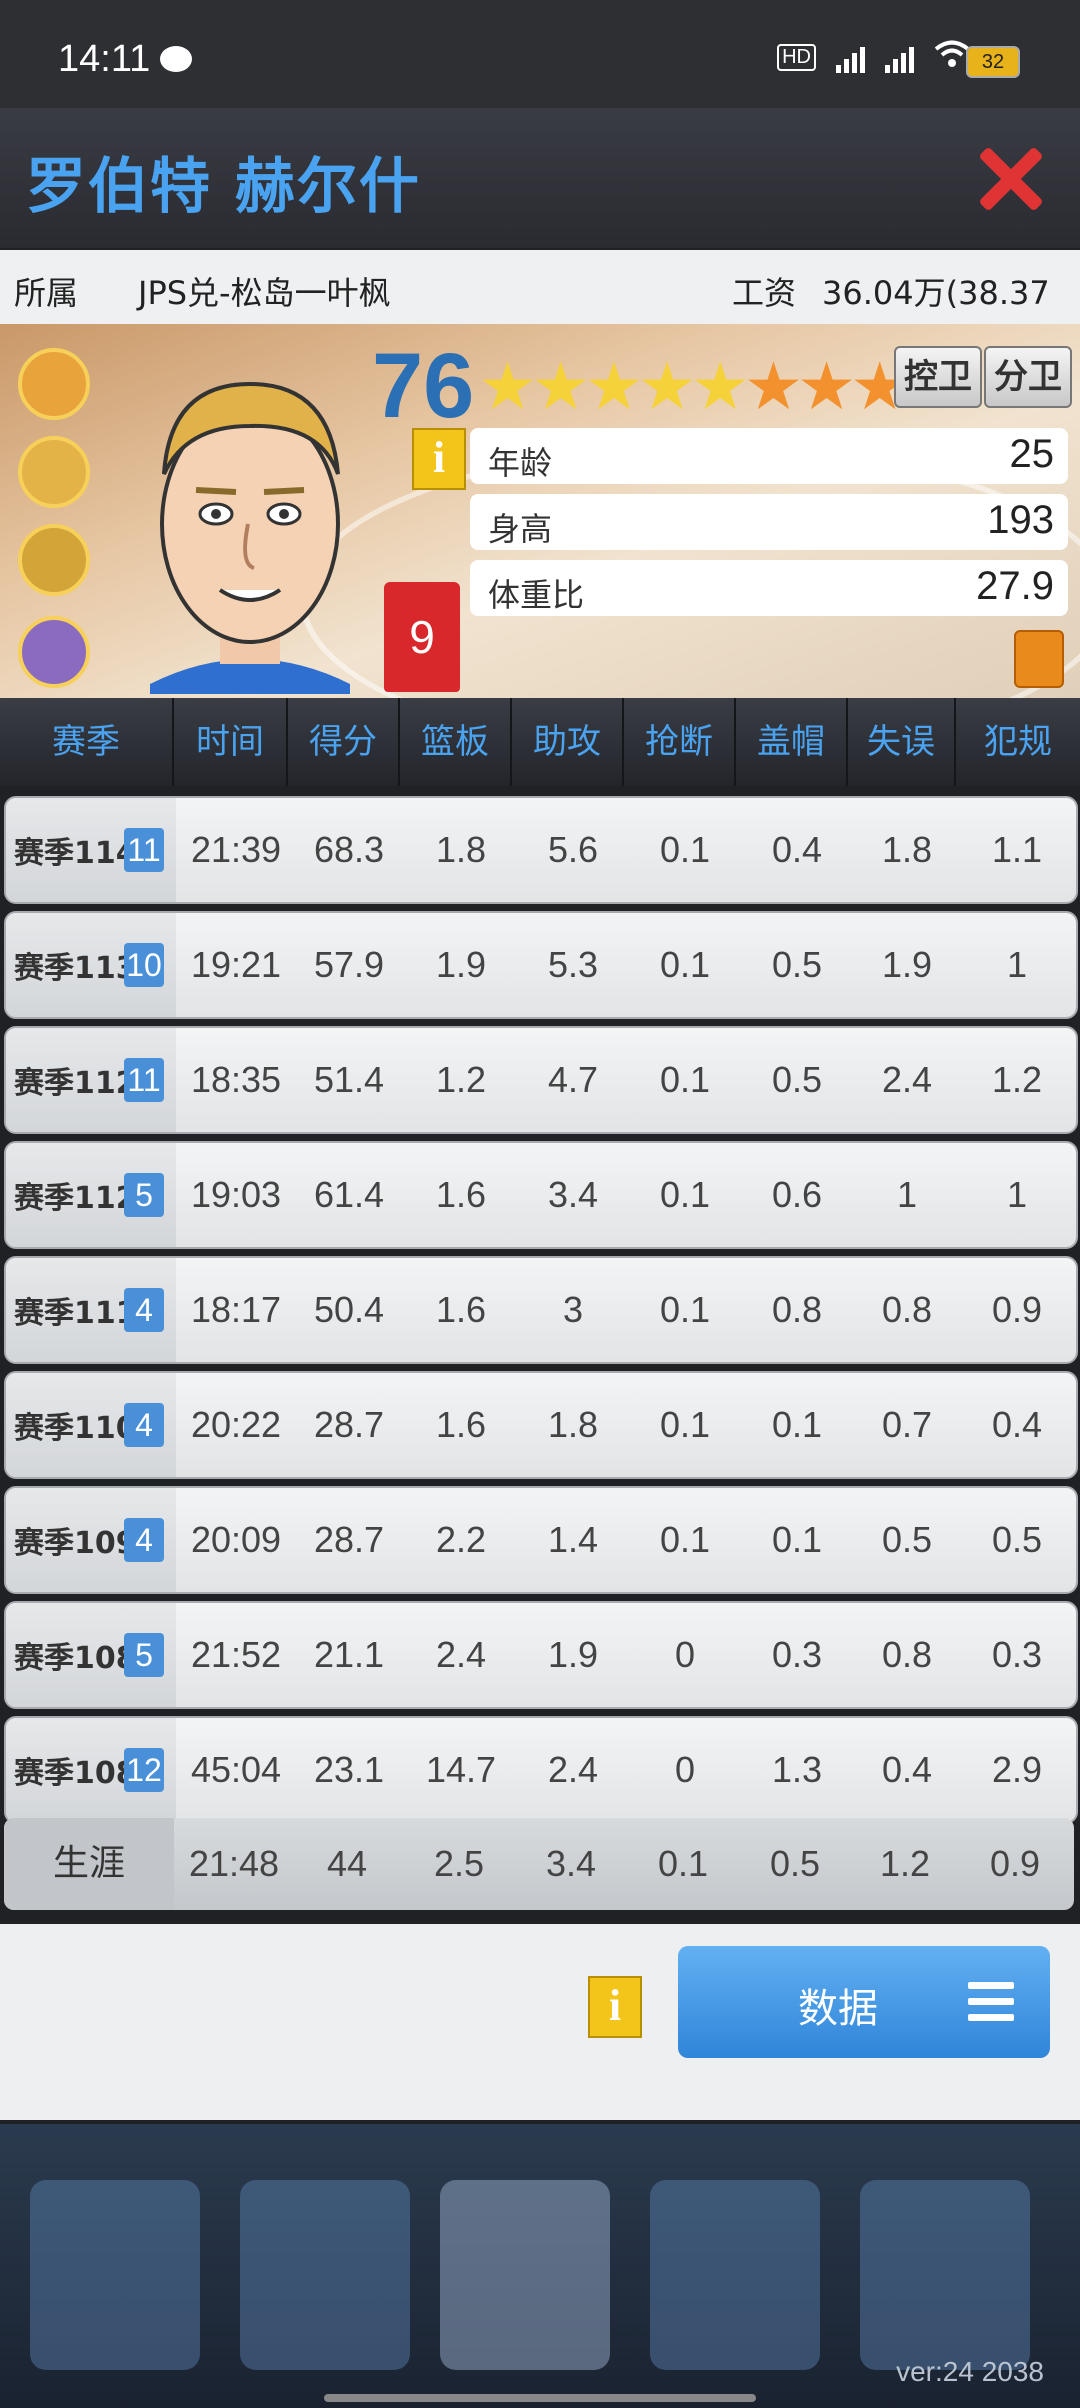 The height and width of the screenshot is (2408, 1080). I want to click on season-label: 赛季108, so click(75, 1773).